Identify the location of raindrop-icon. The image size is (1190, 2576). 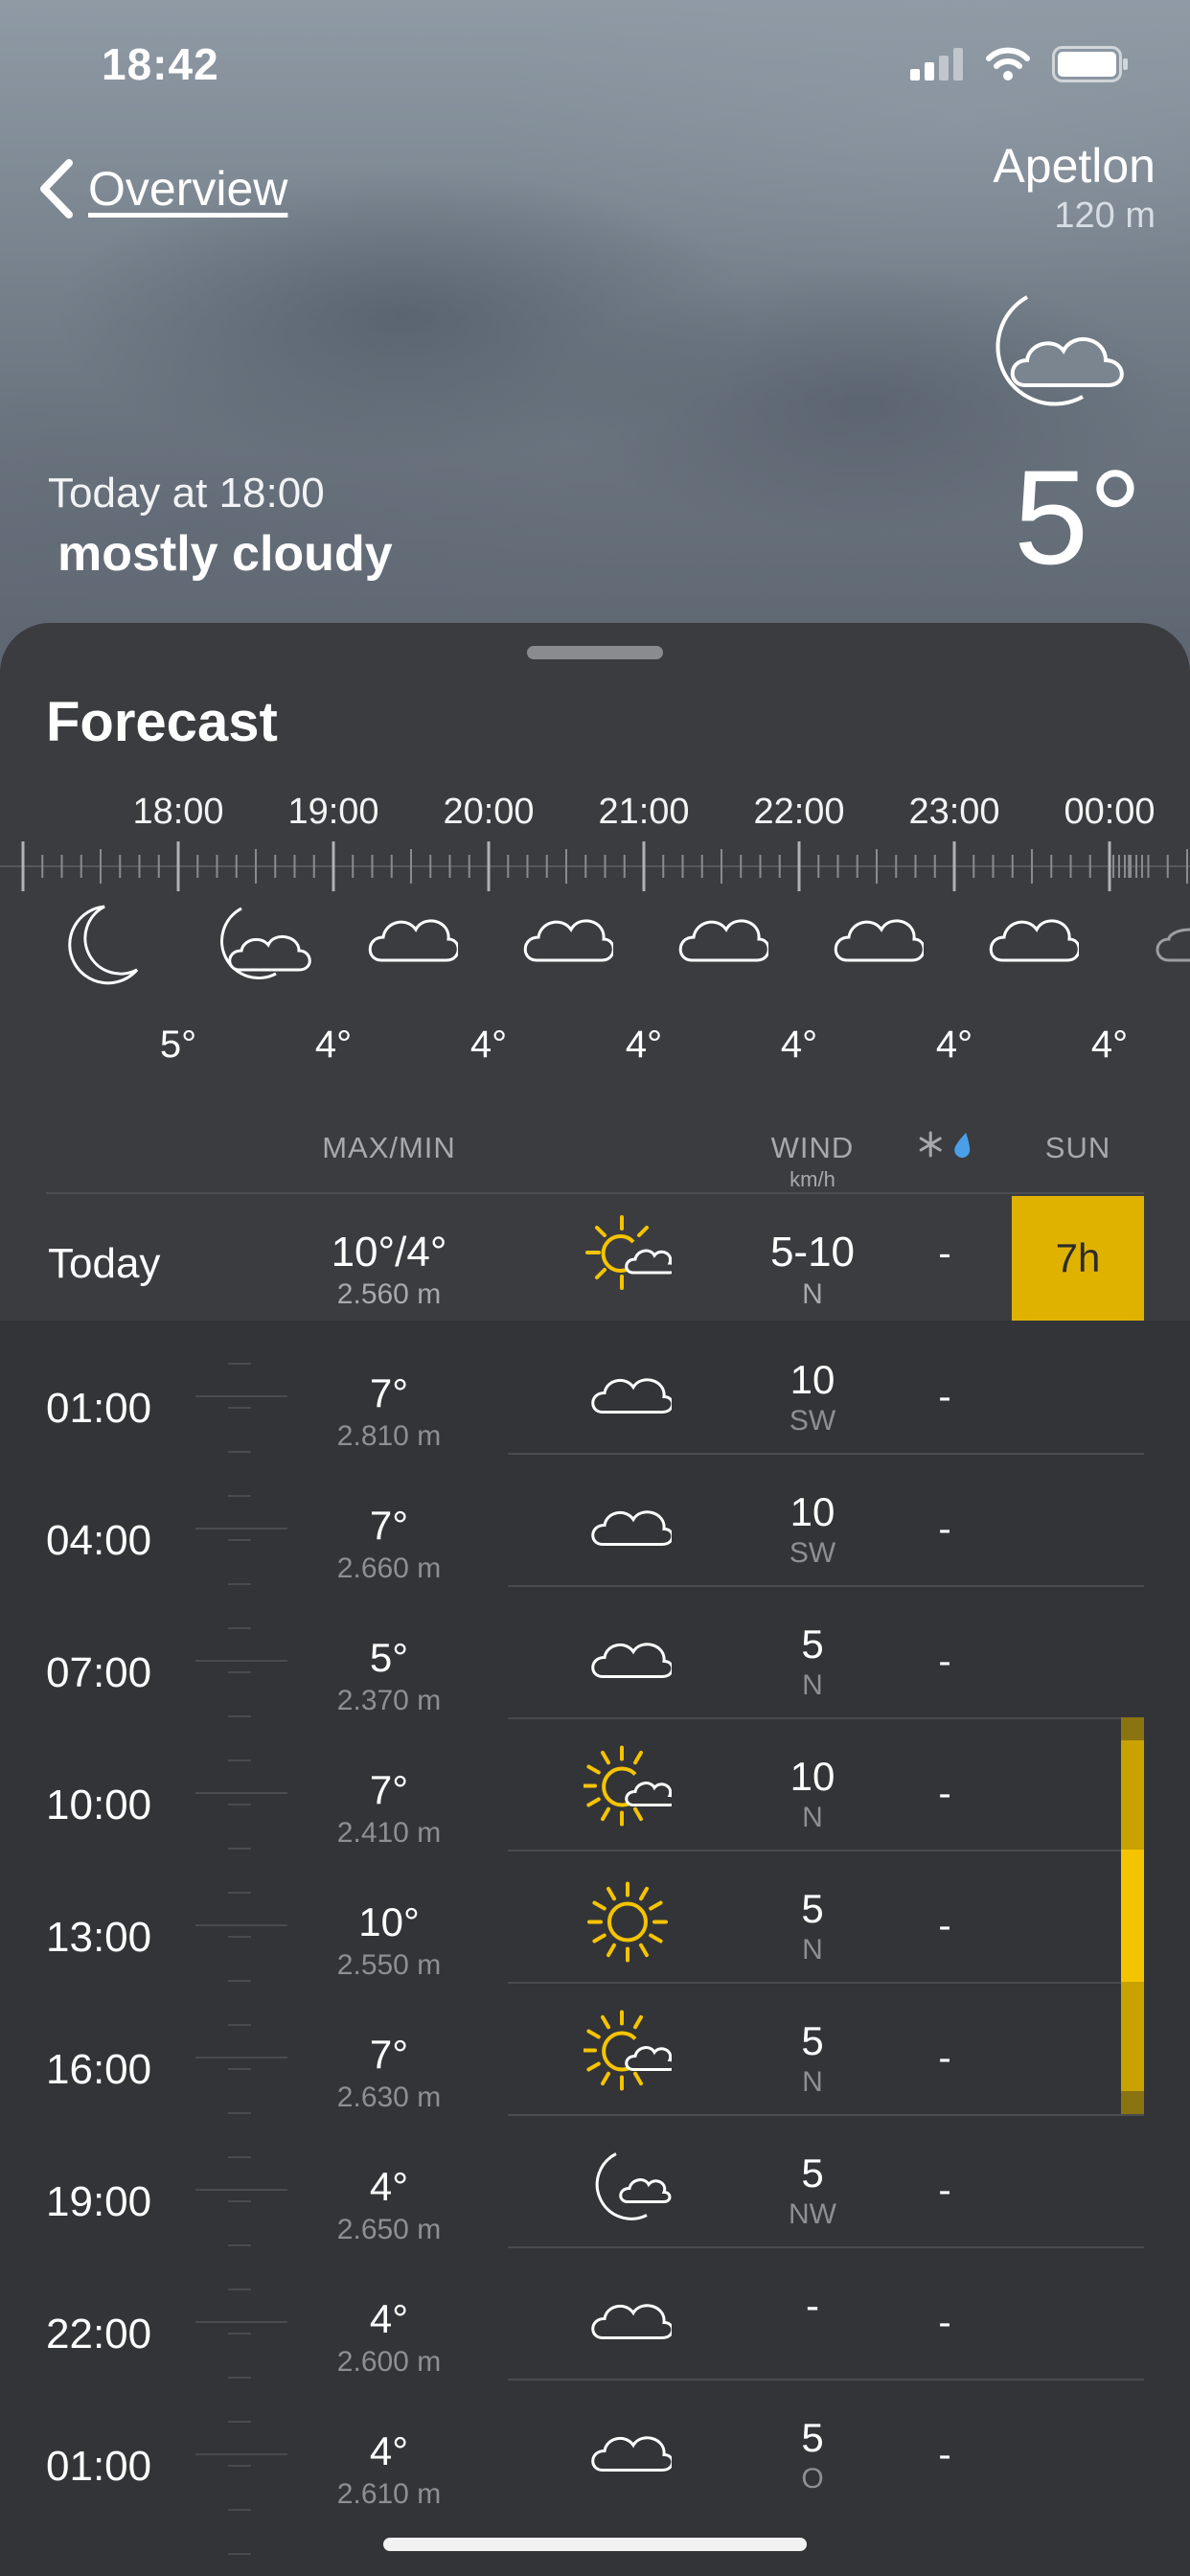
(962, 1145).